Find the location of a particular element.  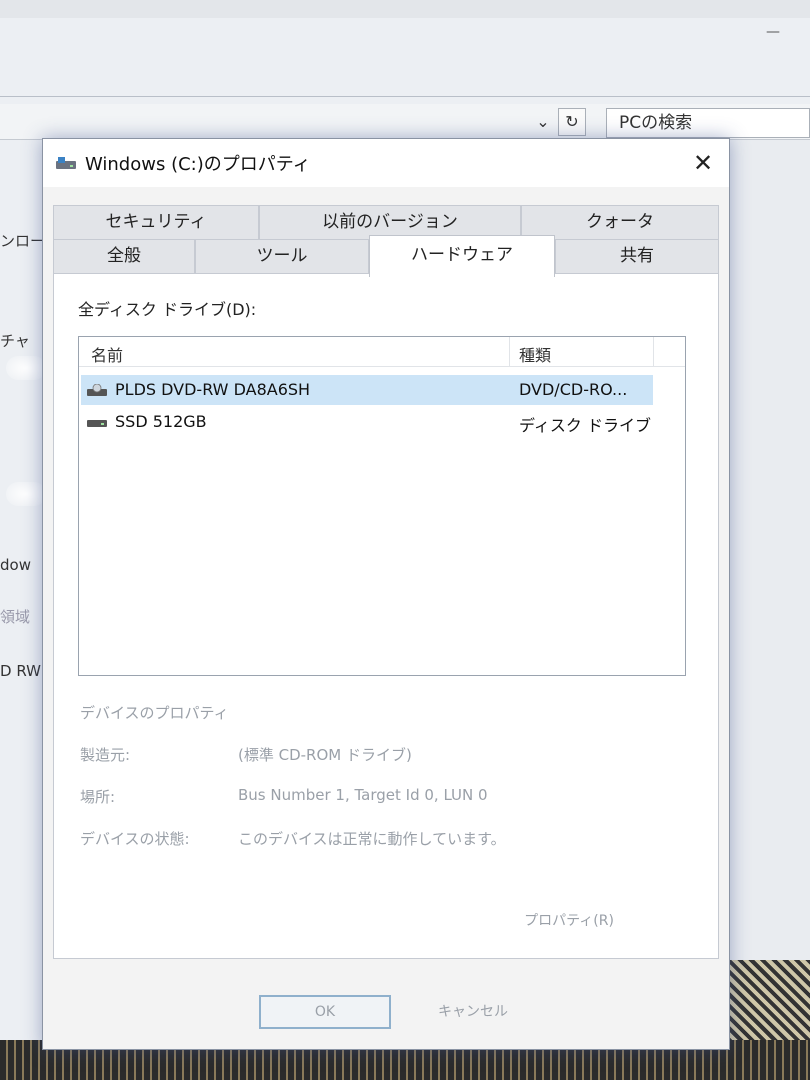

cancel-button: キャンセル is located at coordinates (473, 1013).